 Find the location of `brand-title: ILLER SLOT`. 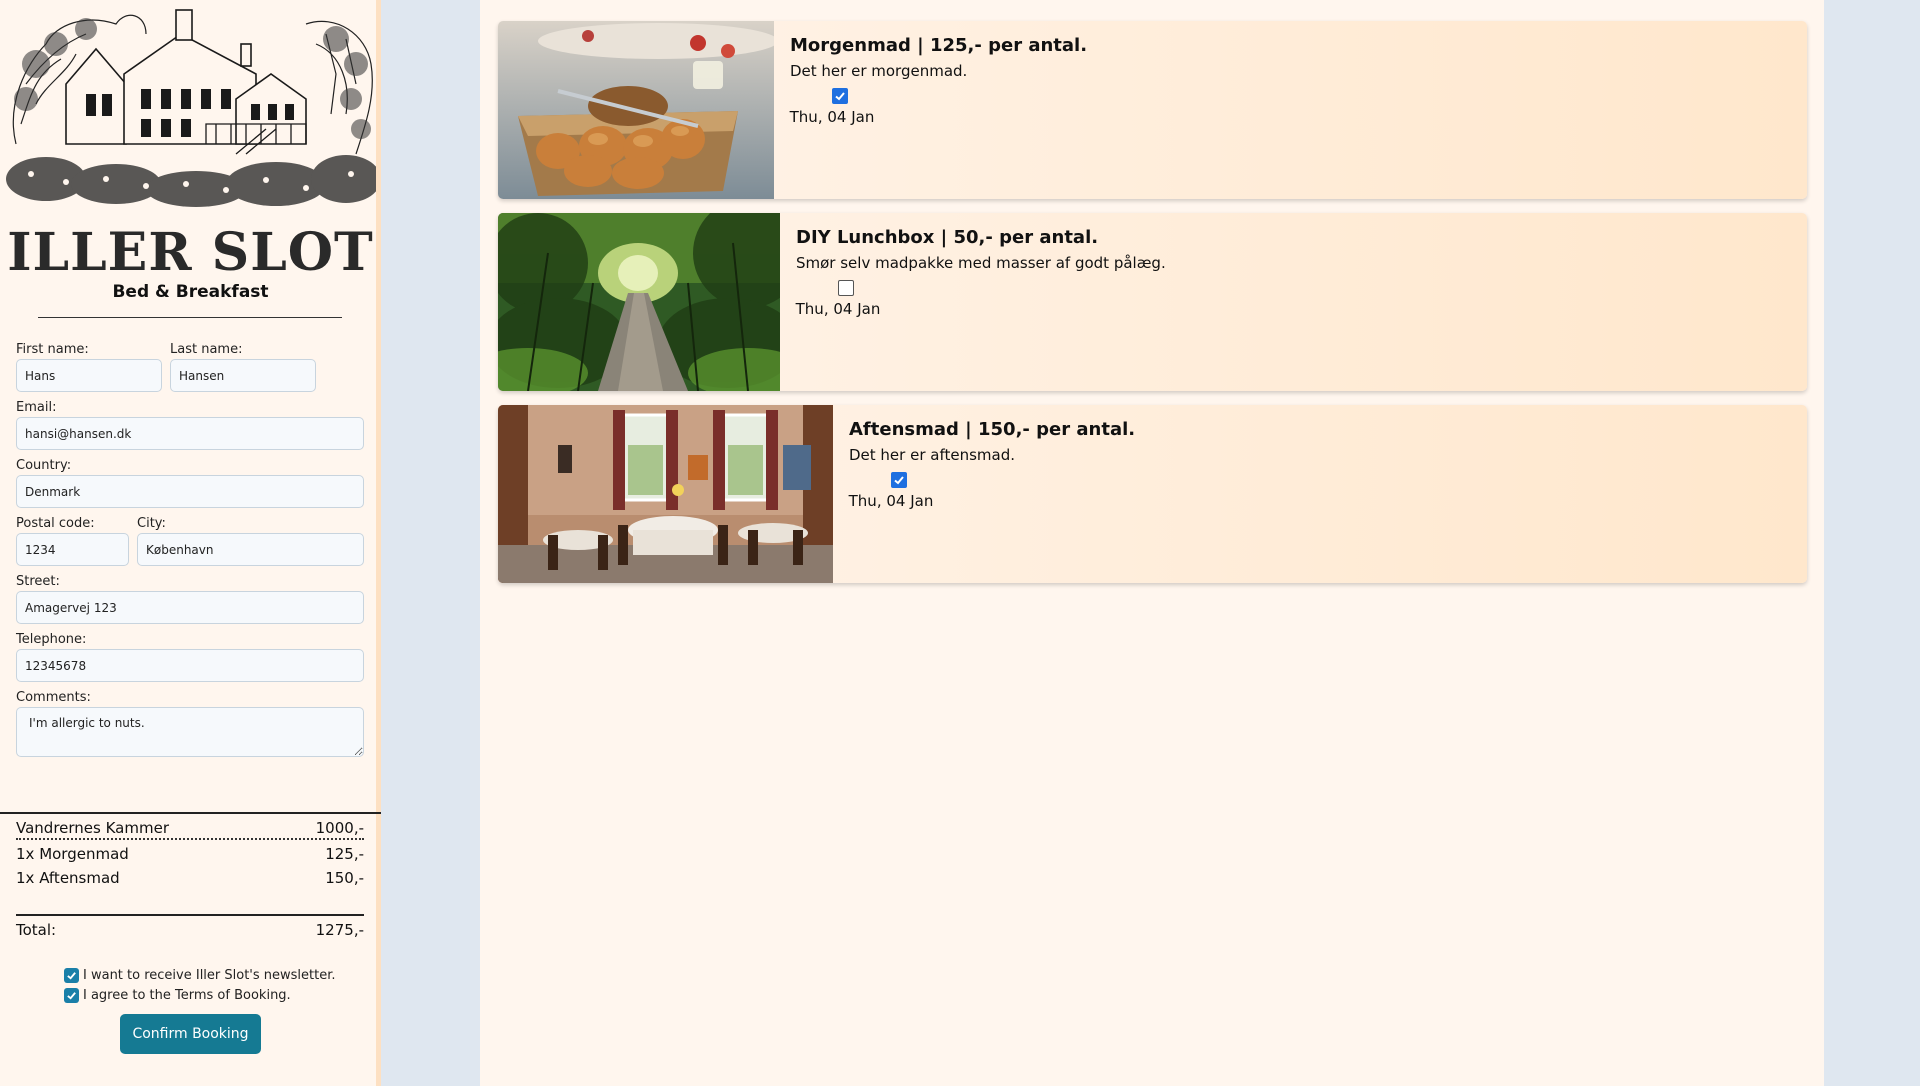

brand-title: ILLER SLOT is located at coordinates (190, 252).